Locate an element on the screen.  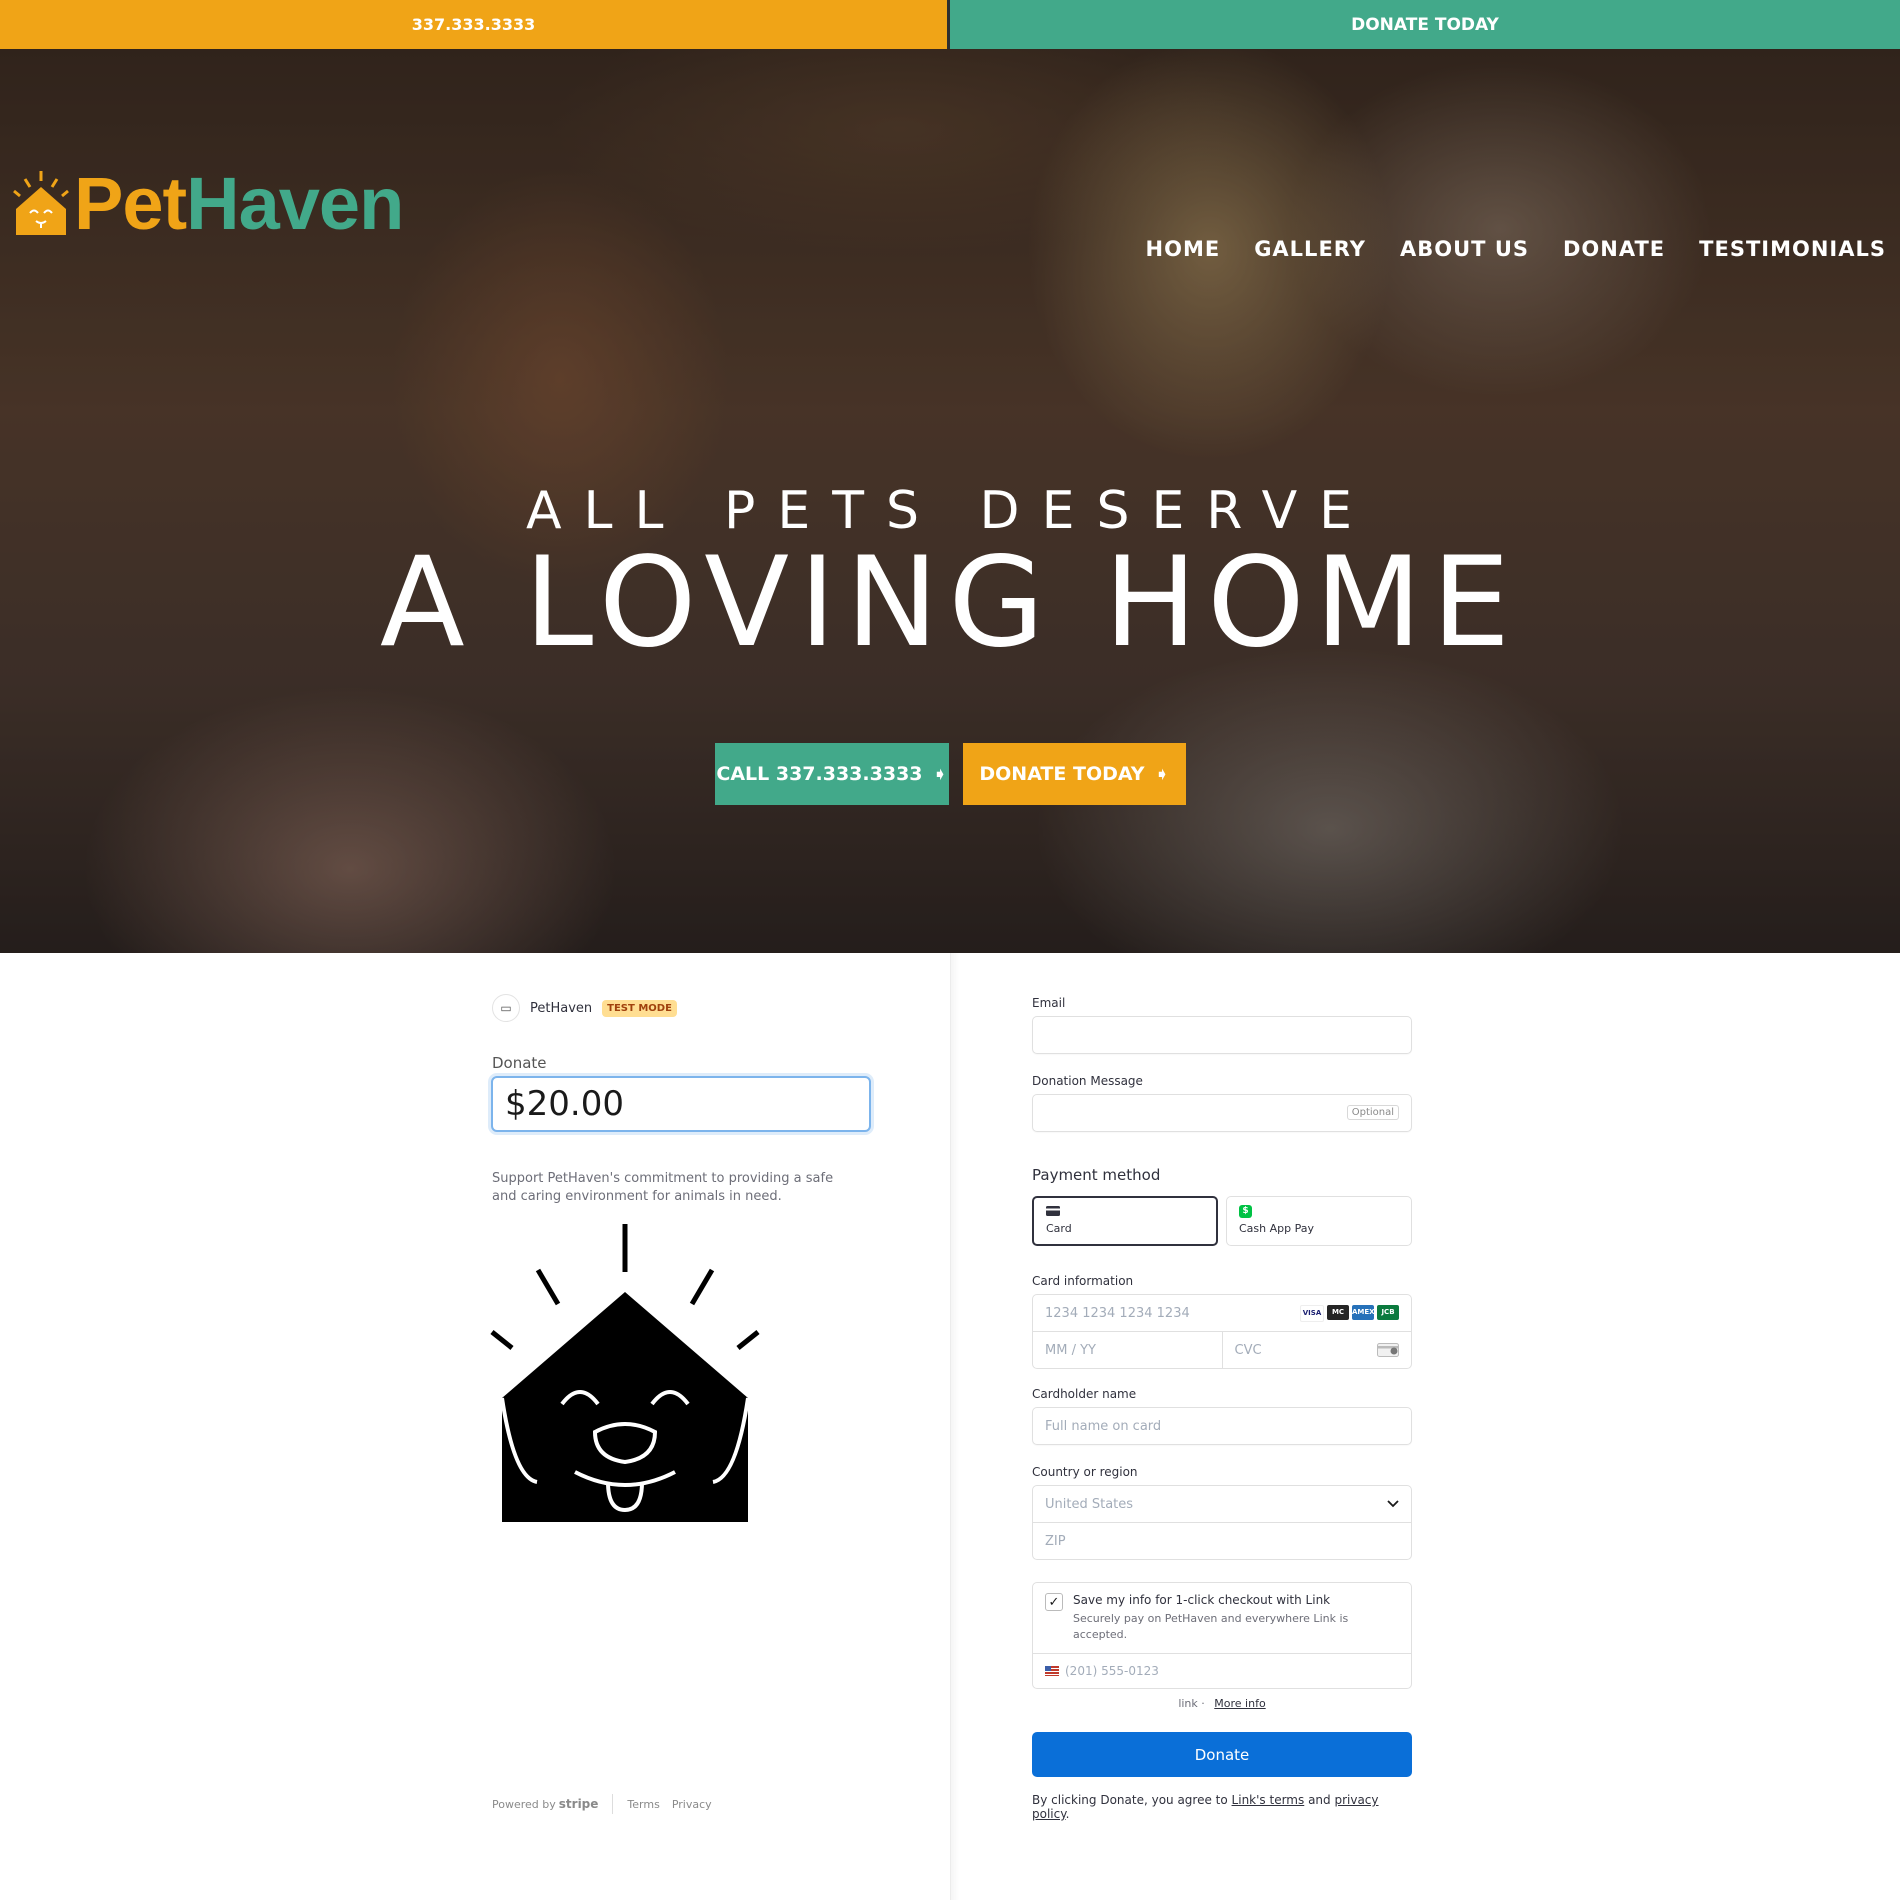
zip-field: ZIP is located at coordinates (1222, 1541).